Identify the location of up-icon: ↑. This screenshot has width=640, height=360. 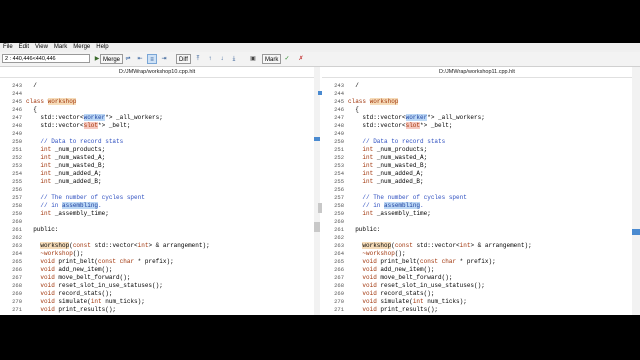
(210, 59).